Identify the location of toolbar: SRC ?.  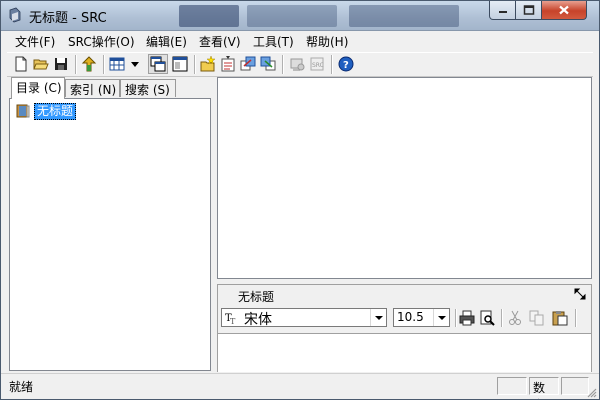
(300, 64).